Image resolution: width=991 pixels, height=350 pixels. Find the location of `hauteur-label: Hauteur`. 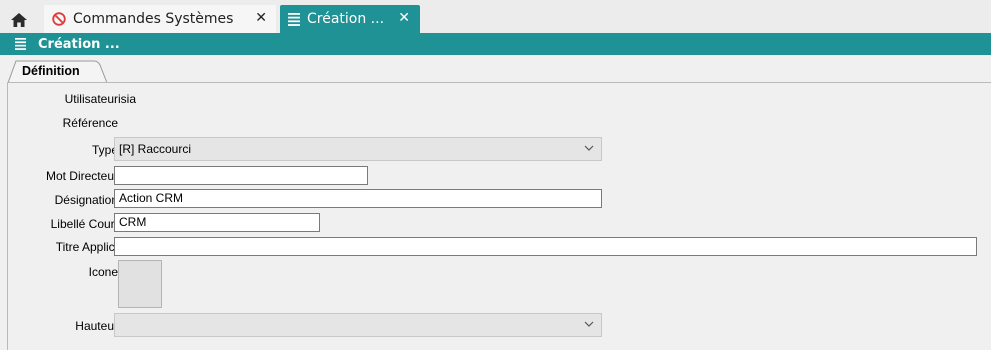

hauteur-label: Hauteur is located at coordinates (96, 326).